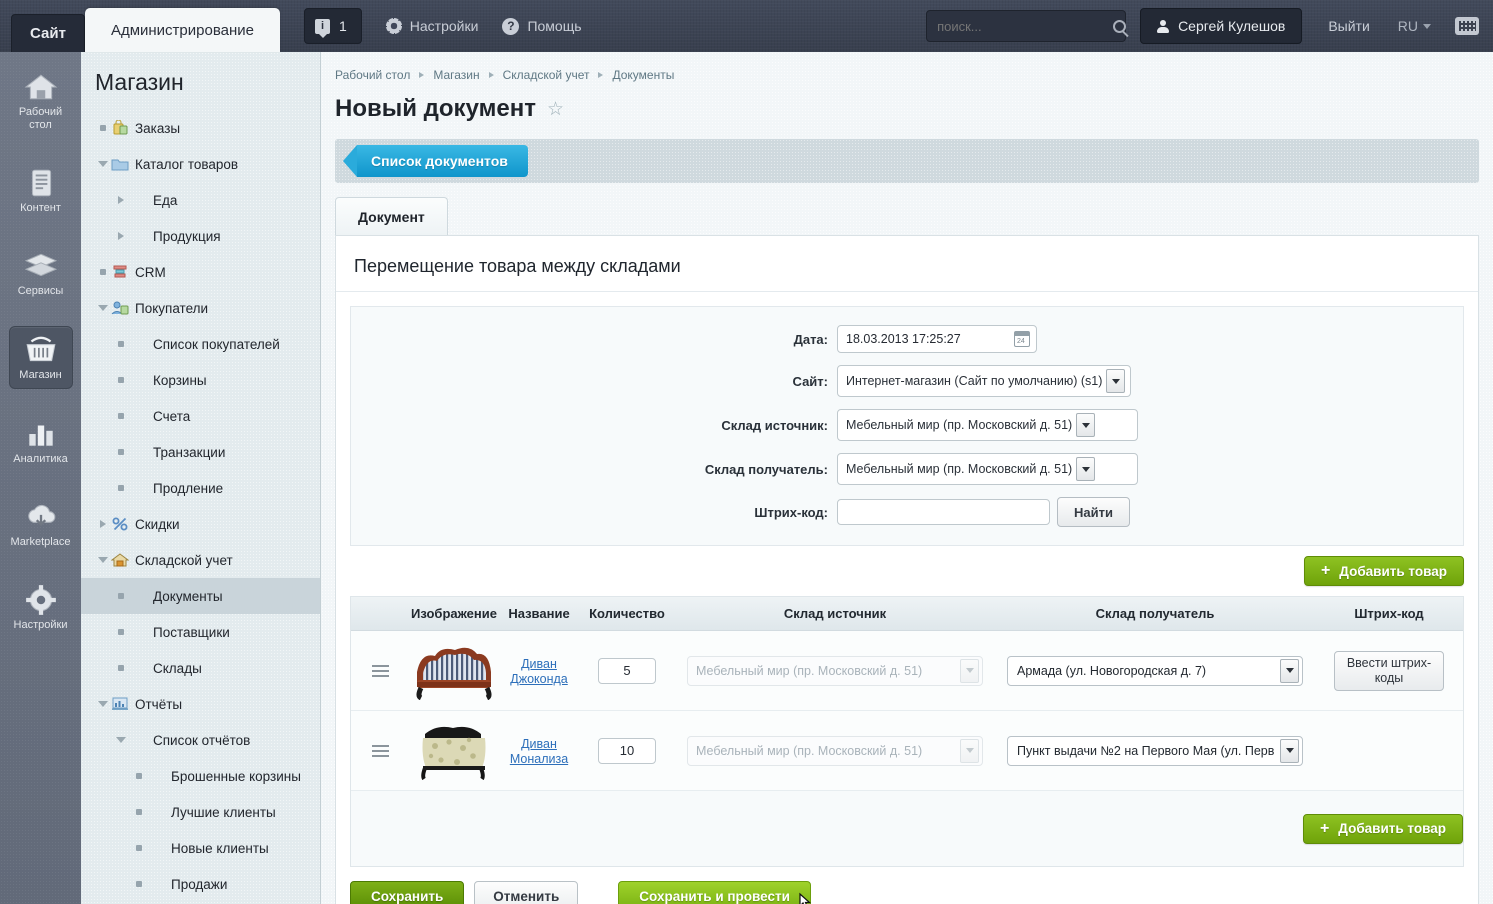 This screenshot has width=1493, height=904. I want to click on tab-site: Сайт, so click(48, 33).